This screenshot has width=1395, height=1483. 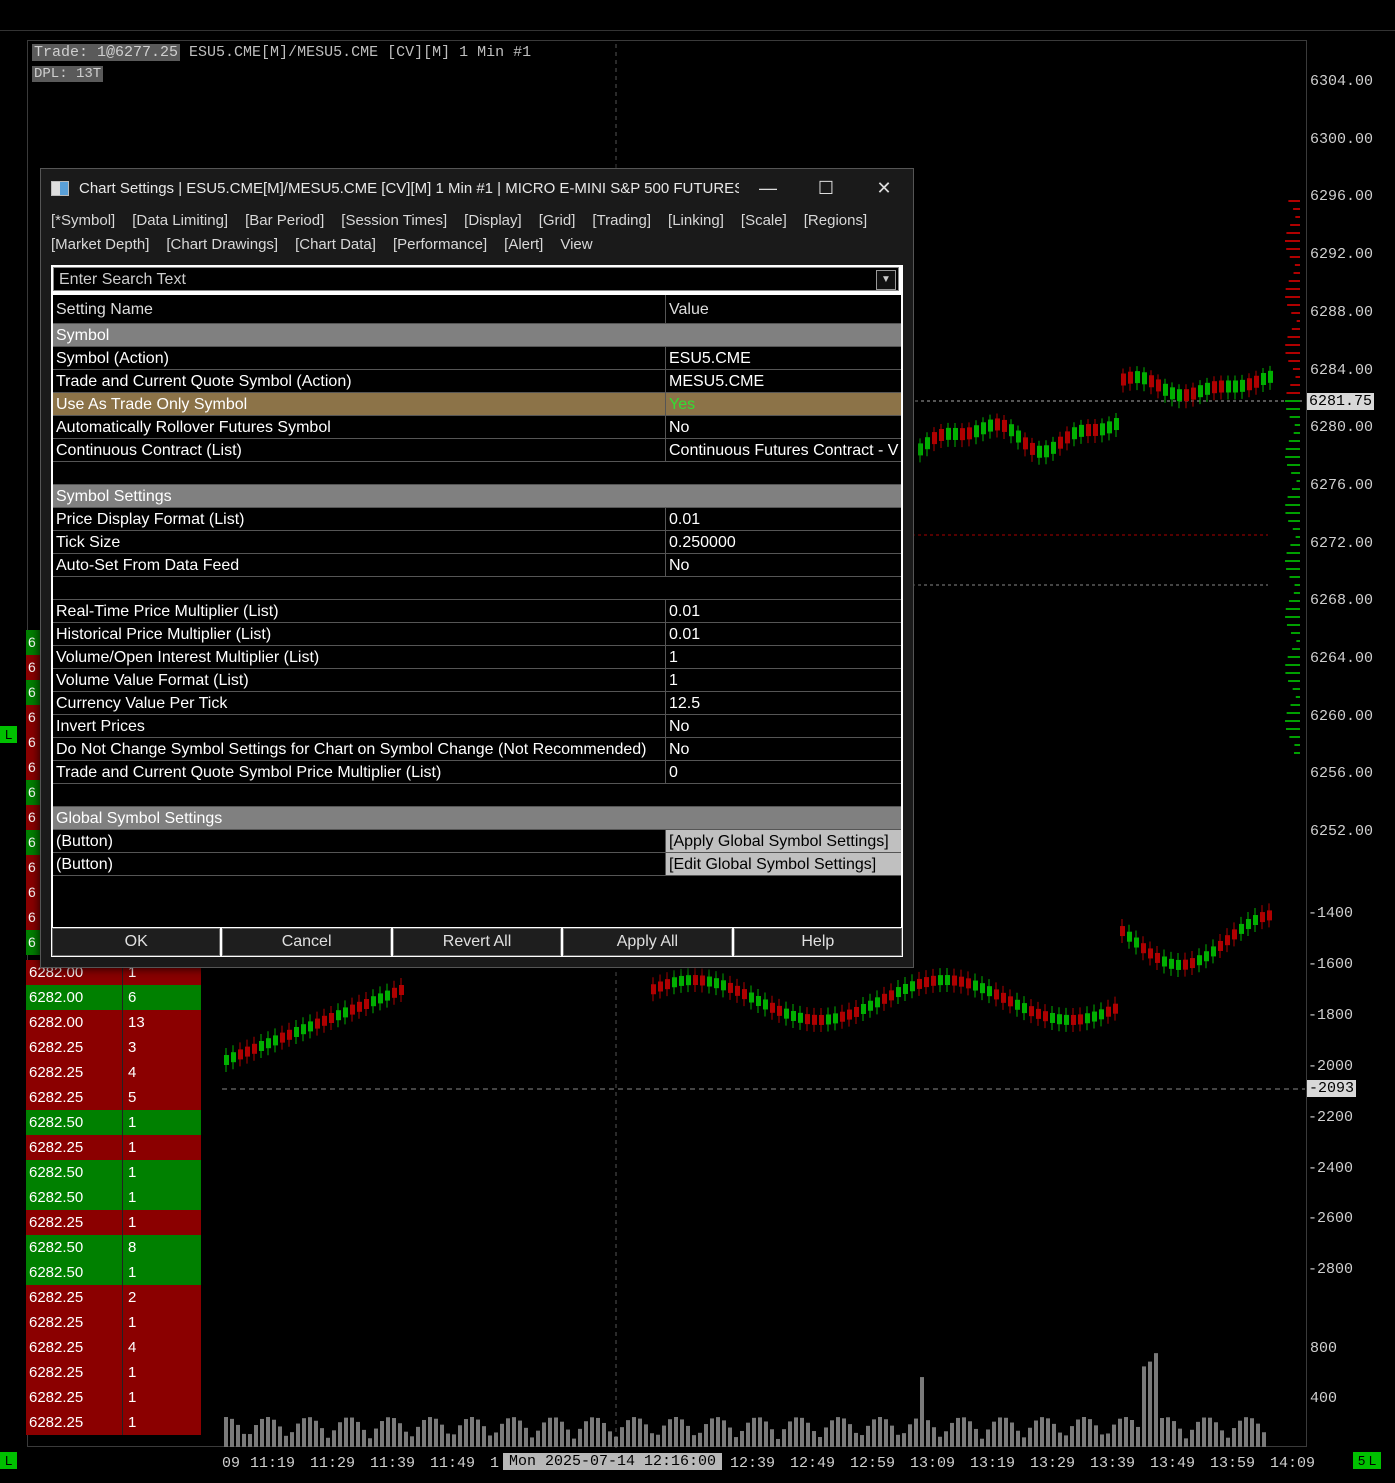 I want to click on menu-item: [Scale], so click(x=764, y=220).